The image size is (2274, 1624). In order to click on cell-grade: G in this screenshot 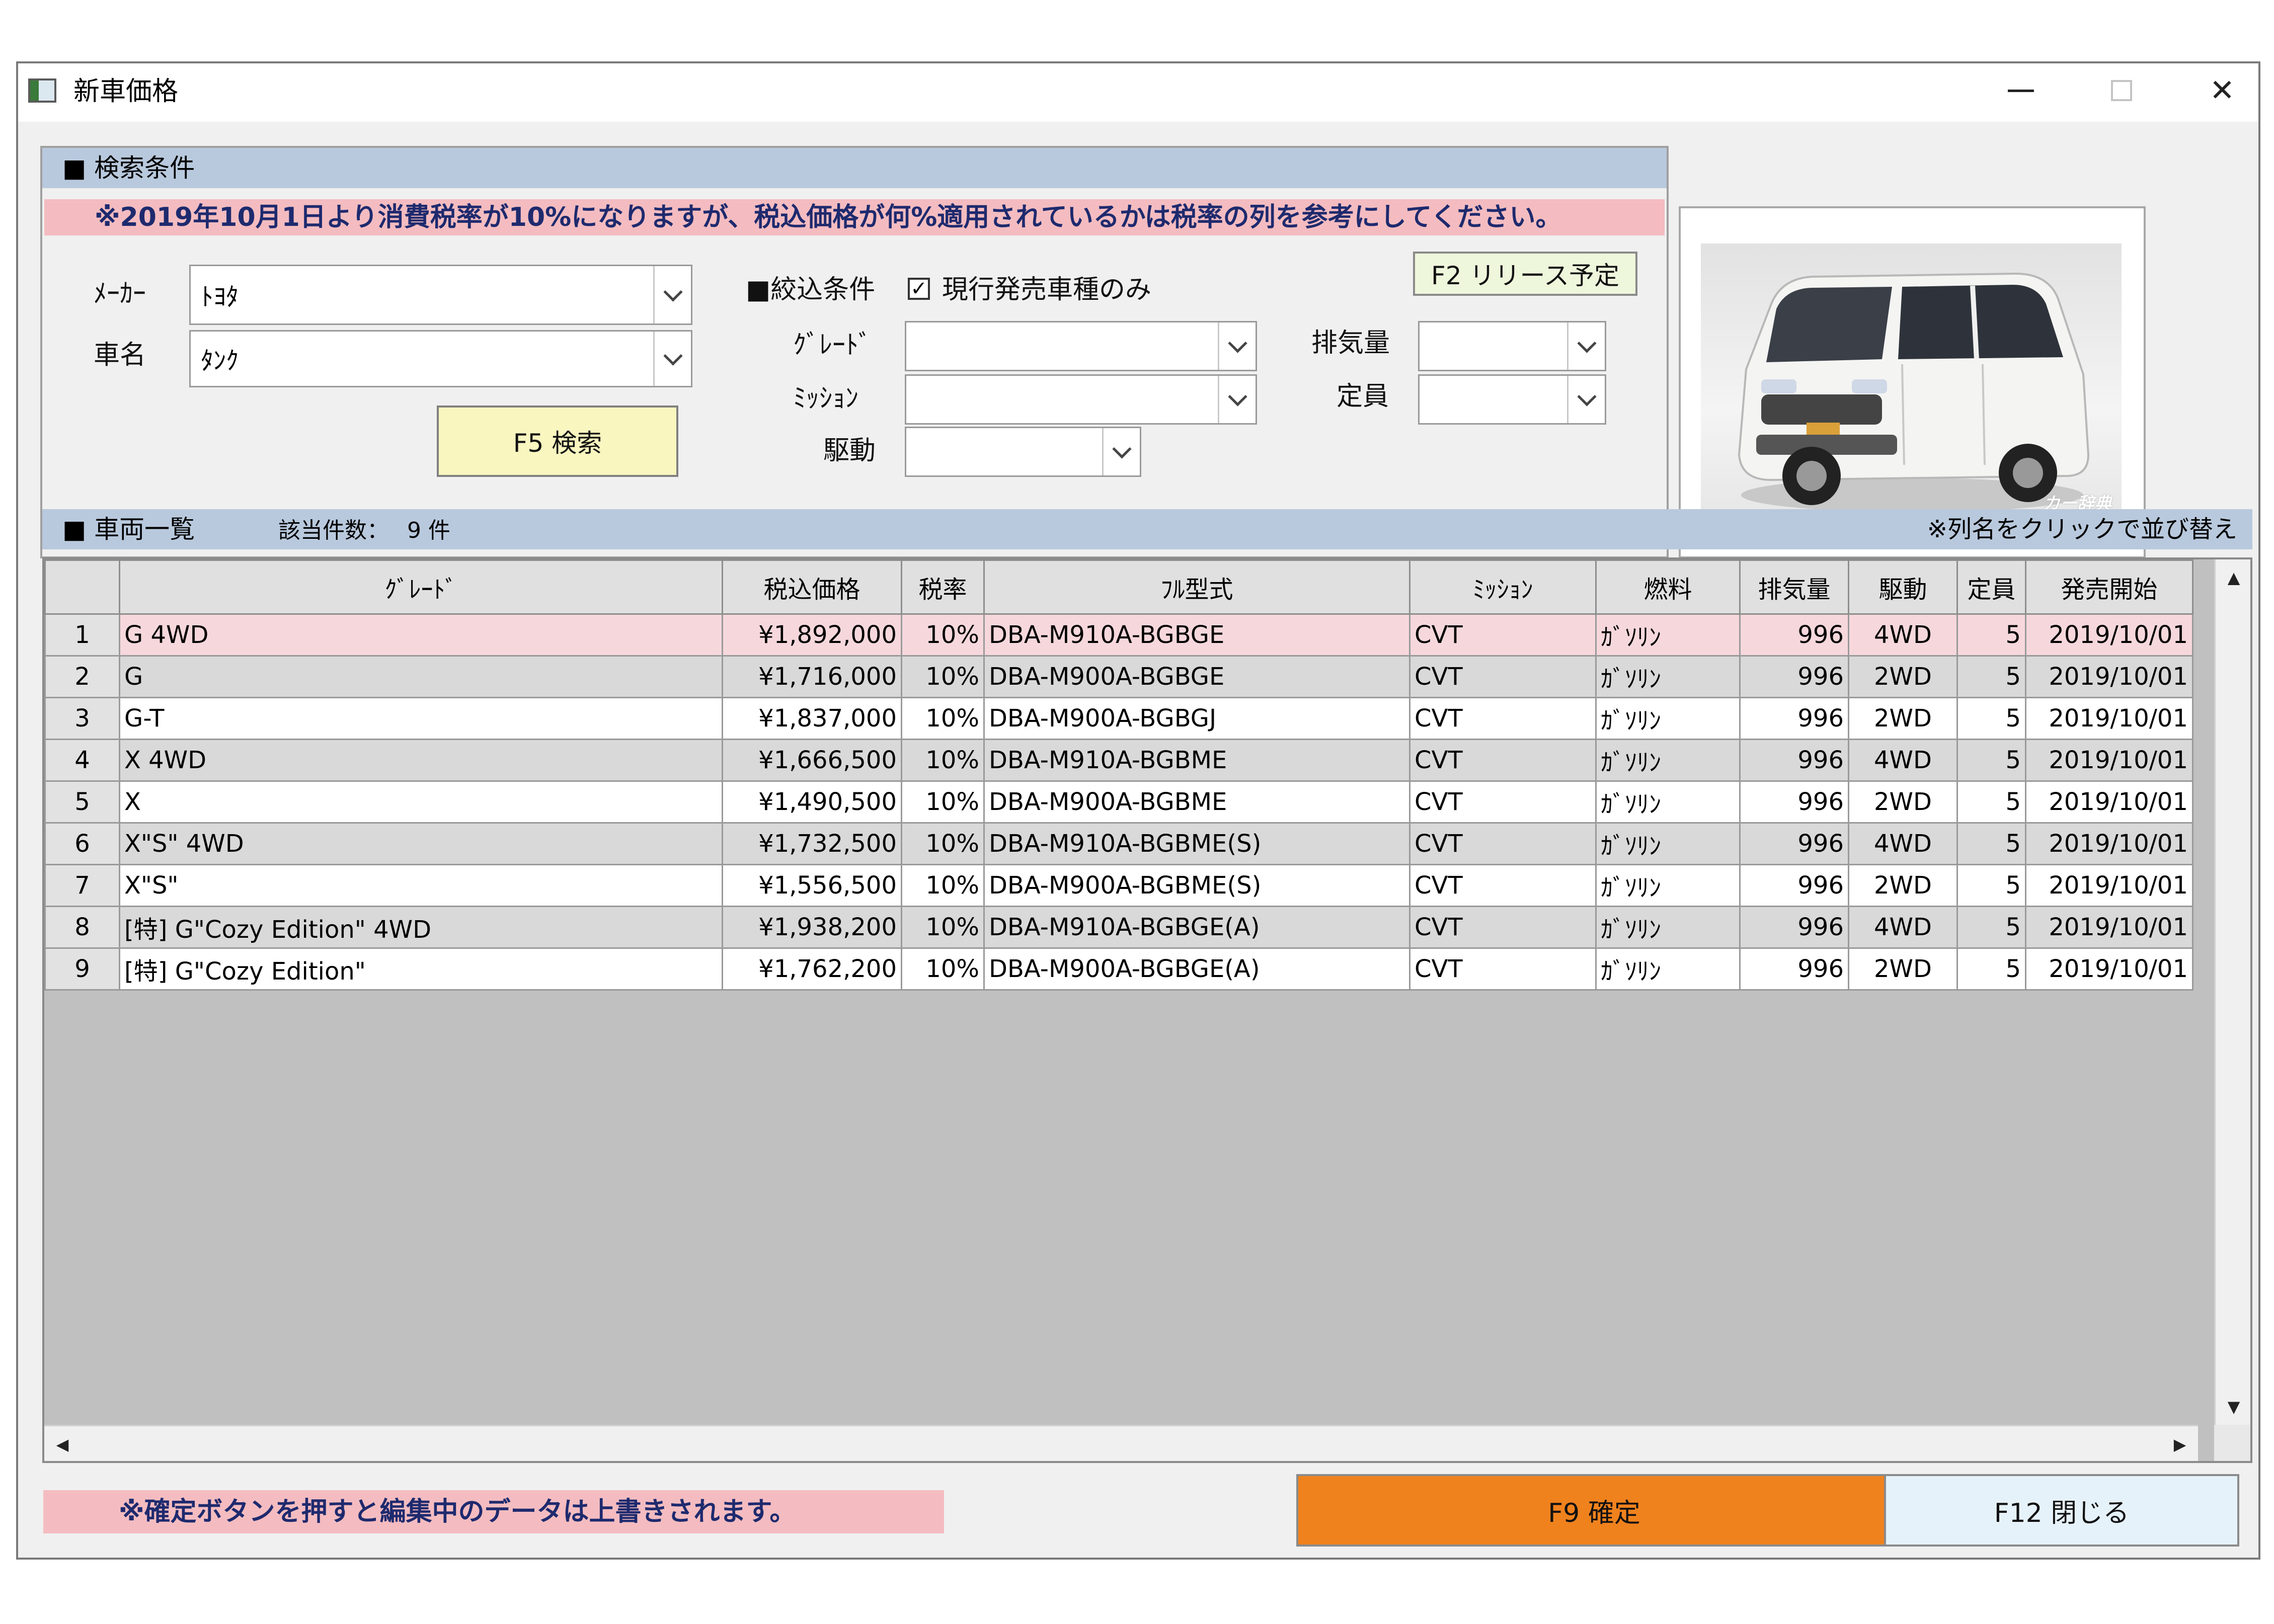, I will do `click(421, 676)`.